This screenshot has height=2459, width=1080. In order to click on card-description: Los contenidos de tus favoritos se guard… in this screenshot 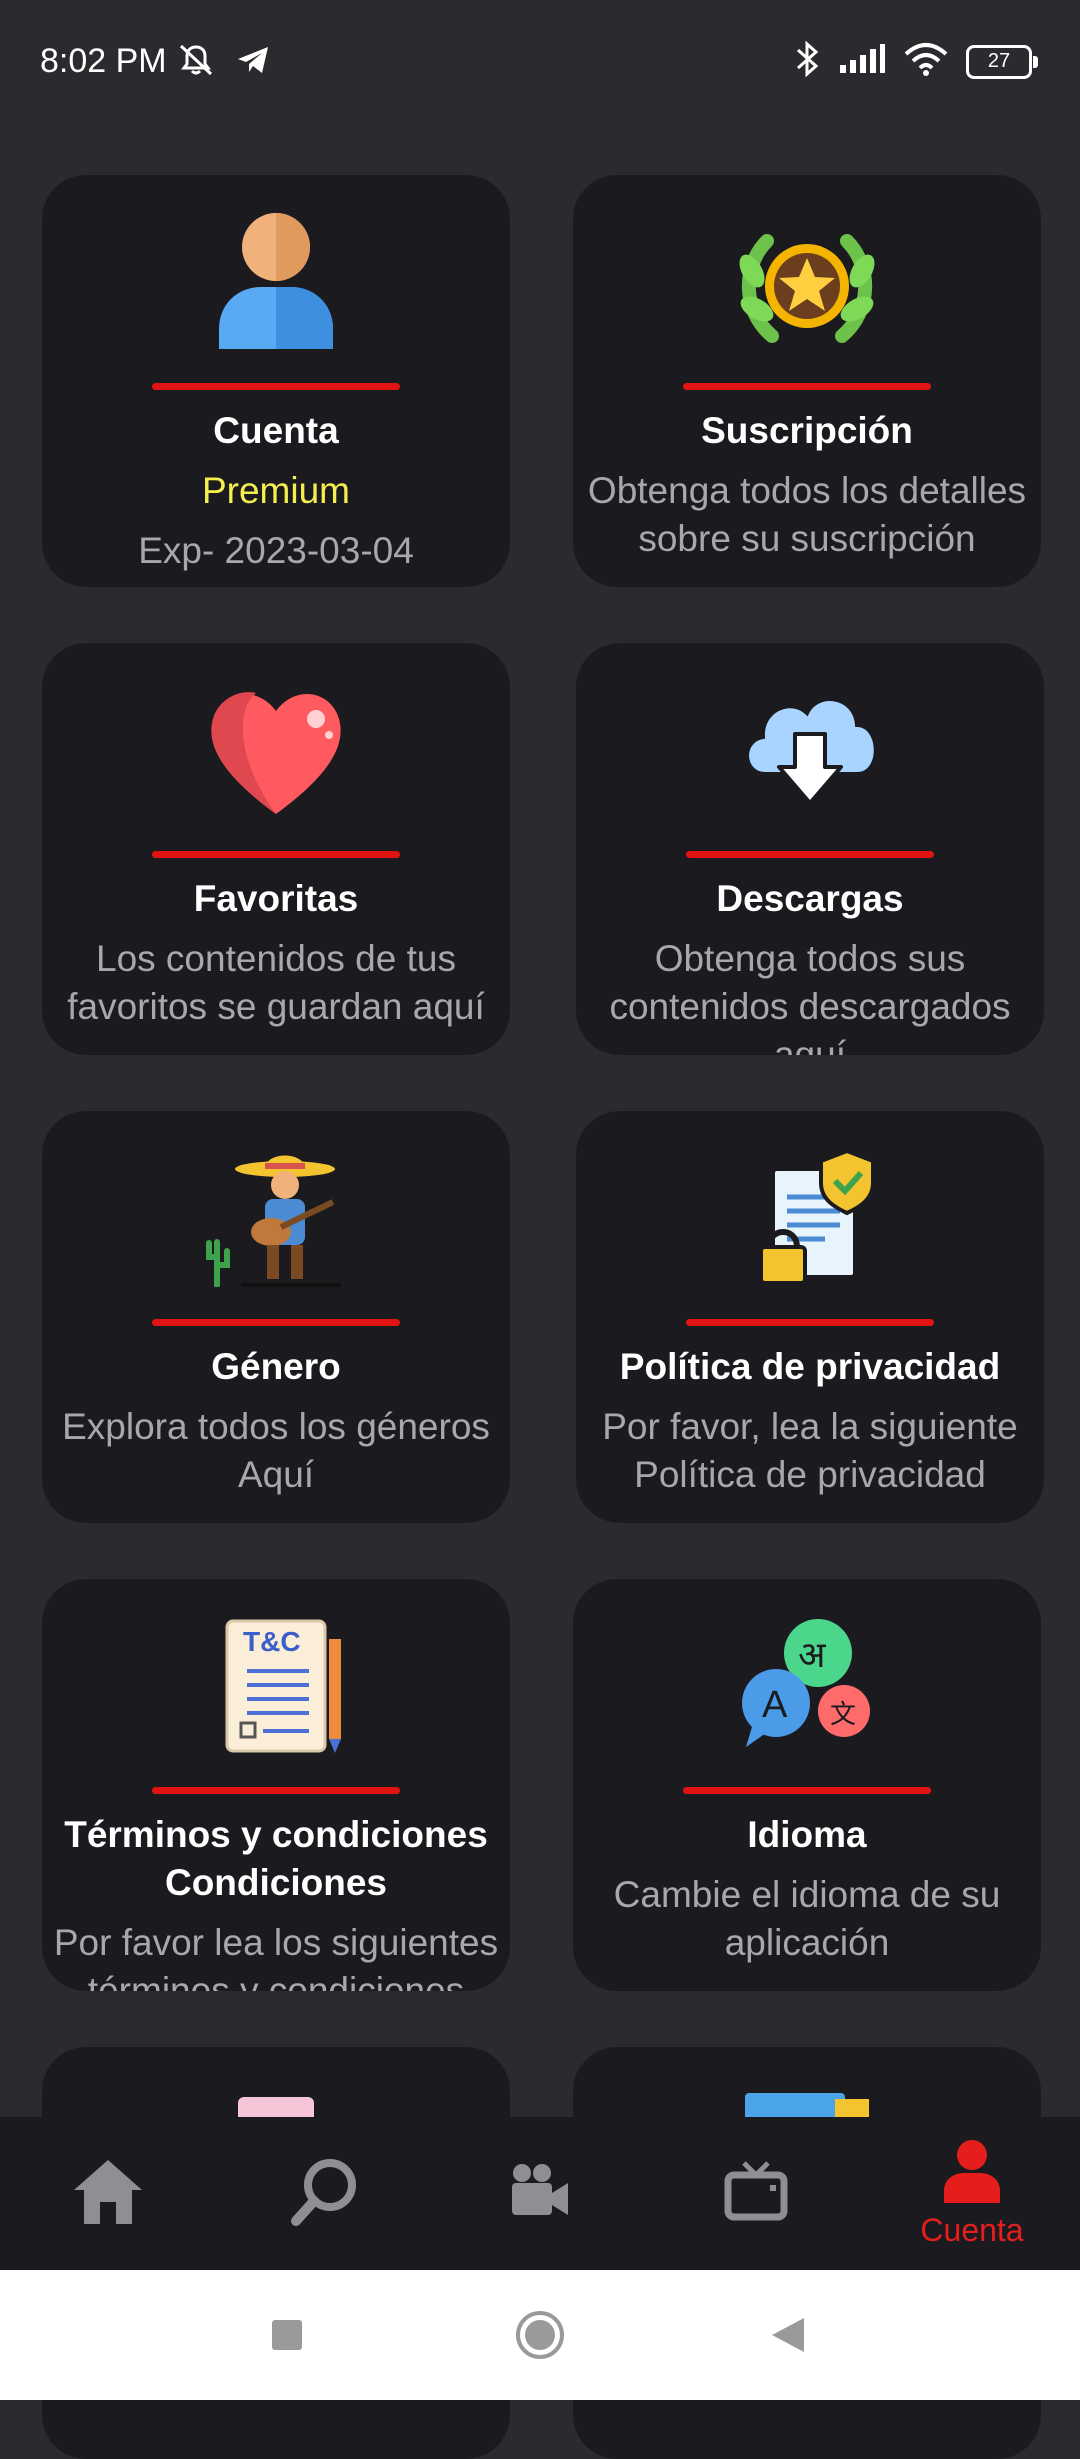, I will do `click(276, 982)`.